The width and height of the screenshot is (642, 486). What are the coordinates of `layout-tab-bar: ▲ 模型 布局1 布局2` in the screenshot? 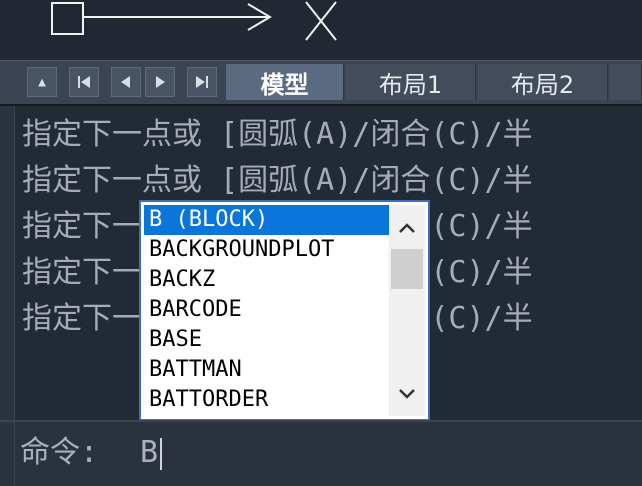 It's located at (321, 82).